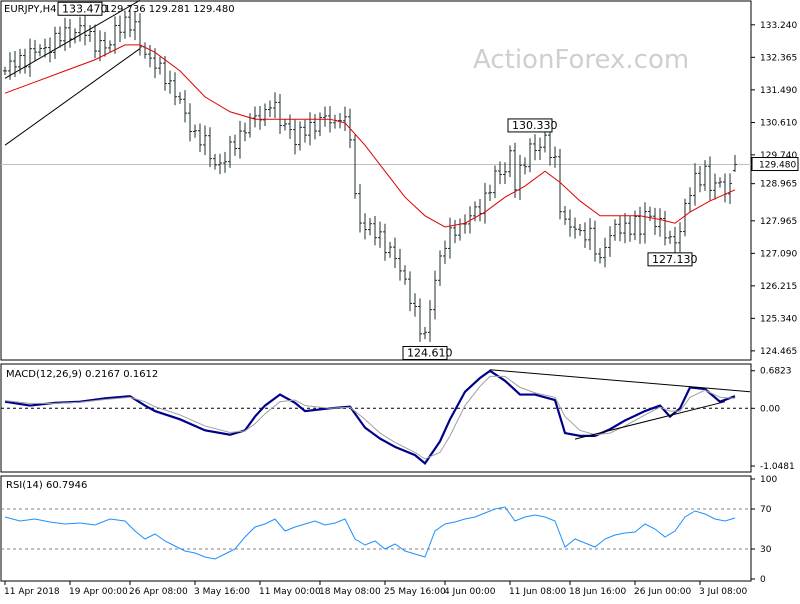  I want to click on rsi-ytick-label: 70, so click(766, 510).